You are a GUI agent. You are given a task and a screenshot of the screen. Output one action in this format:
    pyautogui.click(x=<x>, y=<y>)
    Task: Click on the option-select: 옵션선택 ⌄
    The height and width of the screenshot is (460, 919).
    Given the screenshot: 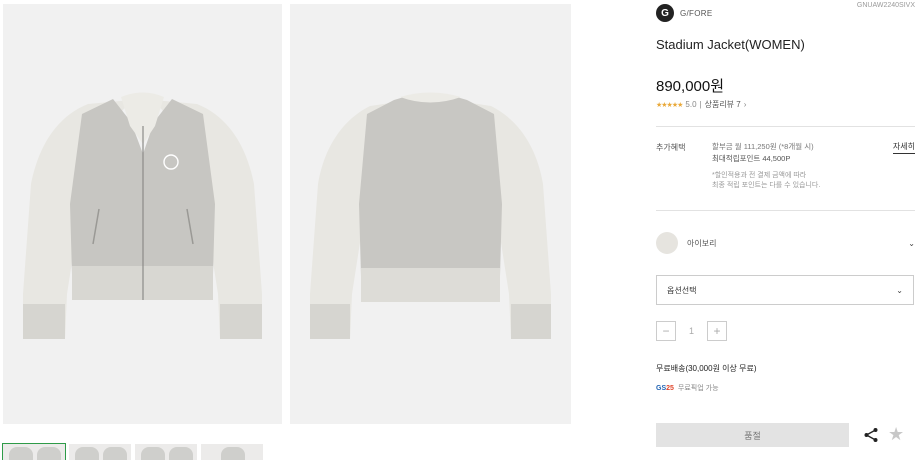 What is the action you would take?
    pyautogui.click(x=785, y=290)
    